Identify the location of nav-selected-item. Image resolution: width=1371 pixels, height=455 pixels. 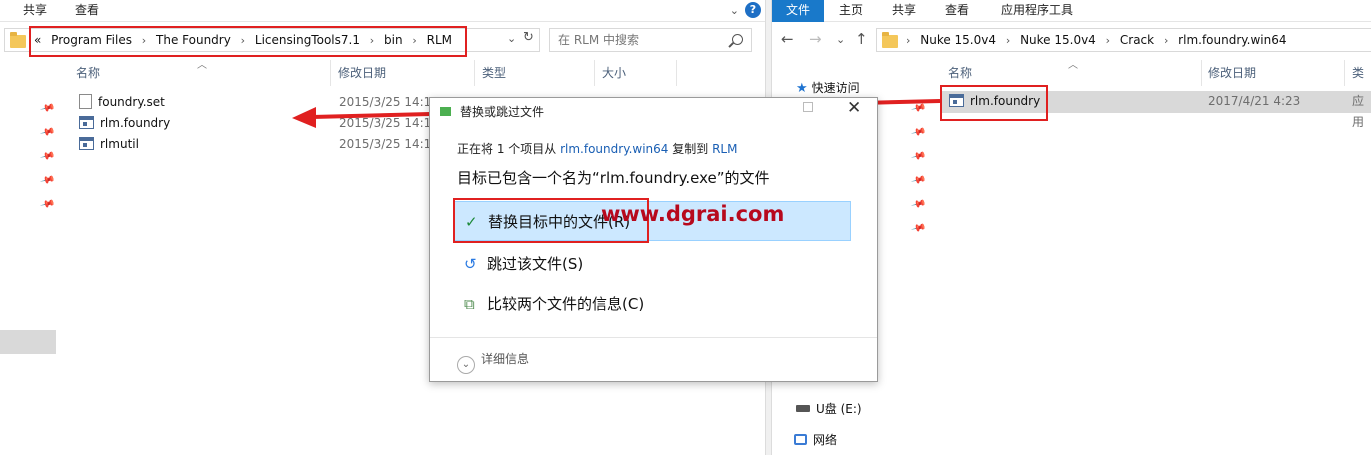
(28, 342).